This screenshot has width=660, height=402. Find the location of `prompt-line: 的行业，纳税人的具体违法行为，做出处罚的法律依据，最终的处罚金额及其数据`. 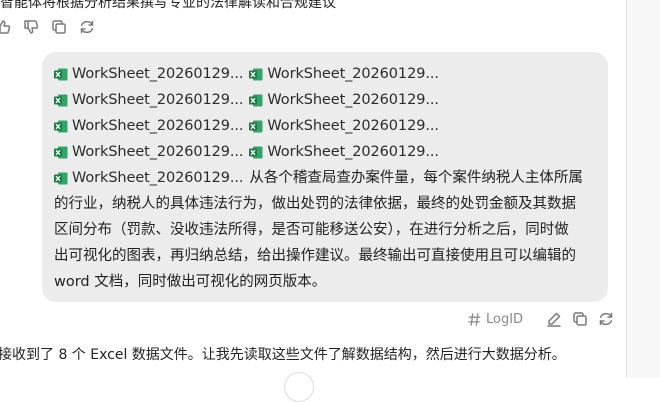

prompt-line: 的行业，纳税人的具体违法行为，做出处罚的法律依据，最终的处罚金额及其数据 is located at coordinates (315, 204).